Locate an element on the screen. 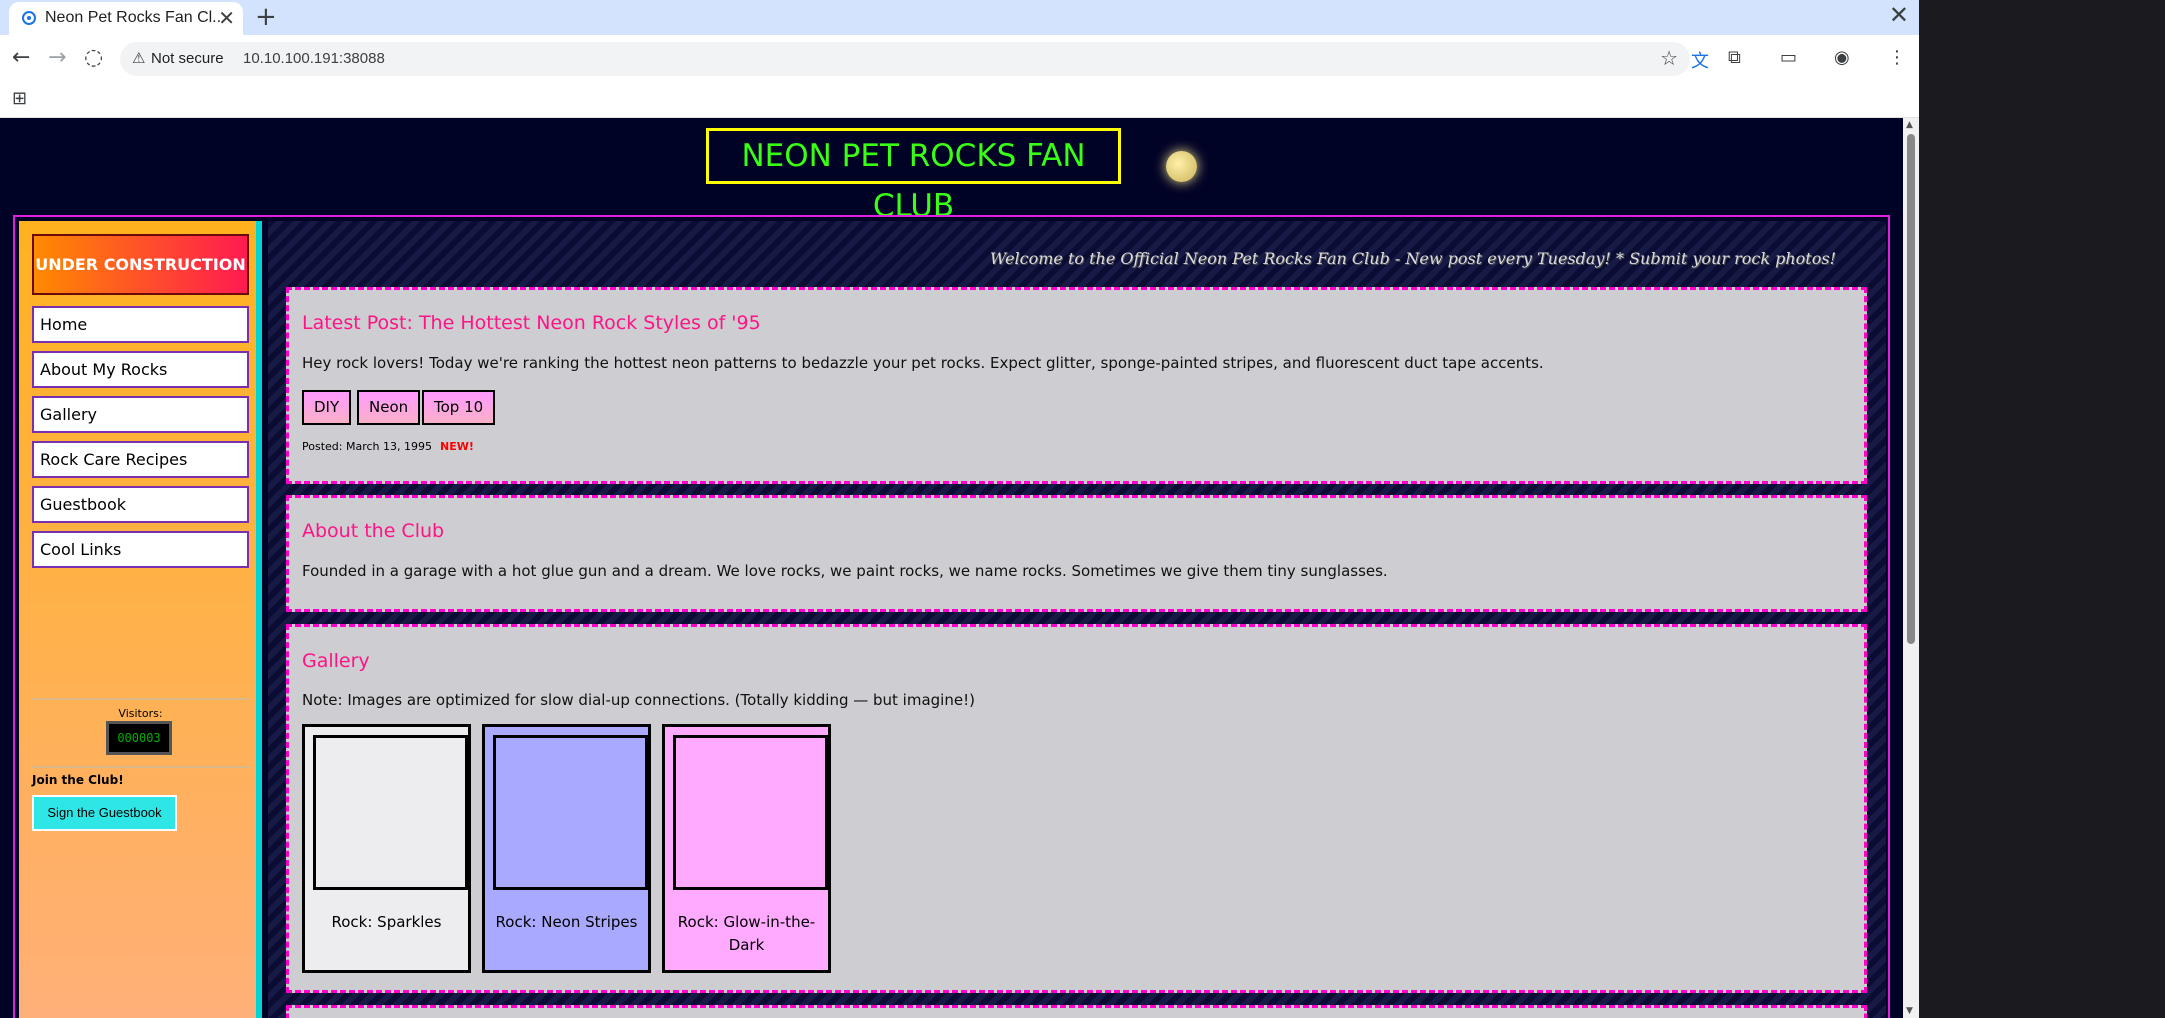 The image size is (2165, 1018). new-badge: NEW! is located at coordinates (456, 446).